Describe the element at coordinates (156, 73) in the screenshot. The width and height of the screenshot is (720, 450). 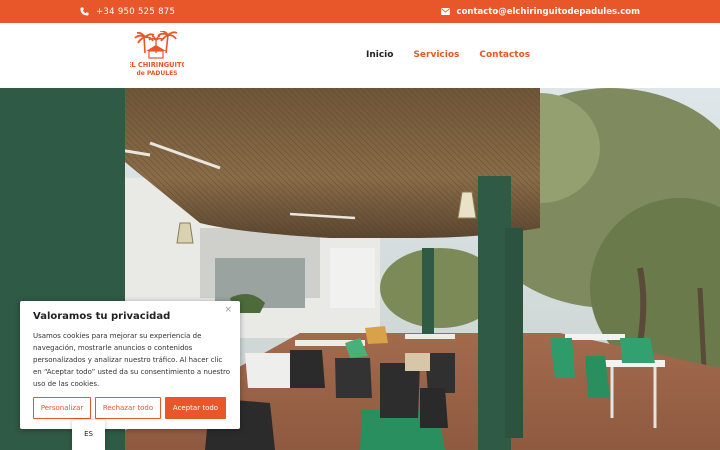
I see `logo-line-2: de PADULES` at that location.